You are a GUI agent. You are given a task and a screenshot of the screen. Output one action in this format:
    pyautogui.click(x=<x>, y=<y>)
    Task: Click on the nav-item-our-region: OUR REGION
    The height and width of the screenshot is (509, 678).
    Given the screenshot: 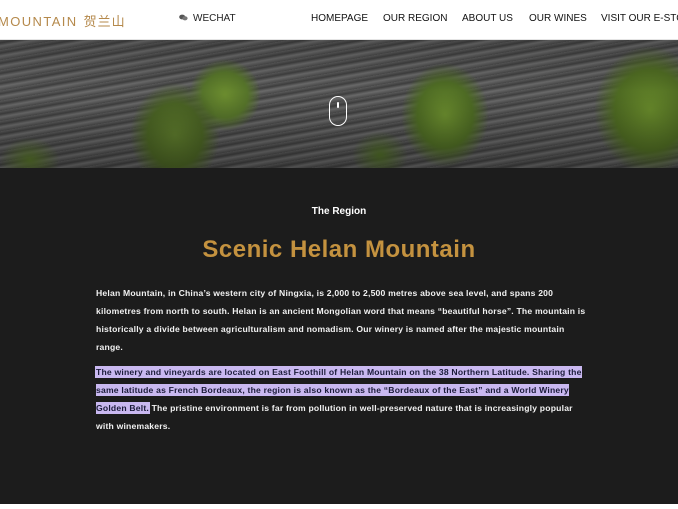 What is the action you would take?
    pyautogui.click(x=415, y=18)
    